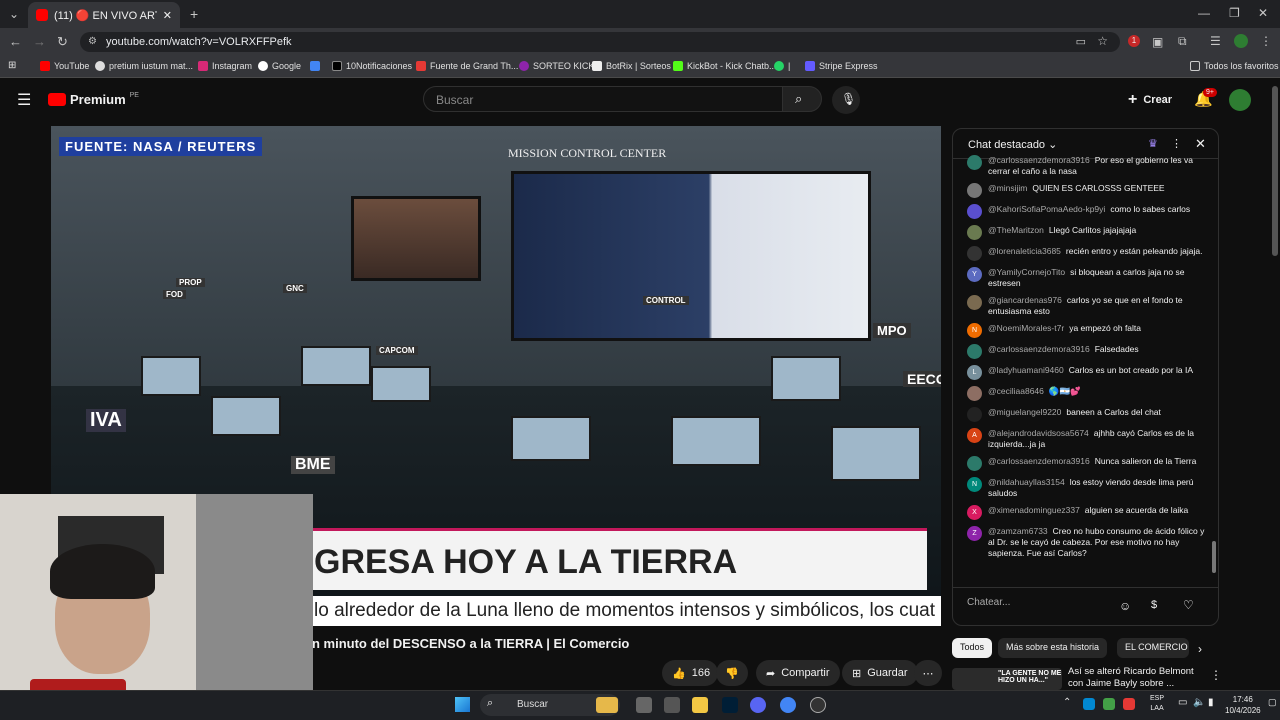 Image resolution: width=1280 pixels, height=720 pixels. I want to click on media-icon: ☰, so click(1215, 41).